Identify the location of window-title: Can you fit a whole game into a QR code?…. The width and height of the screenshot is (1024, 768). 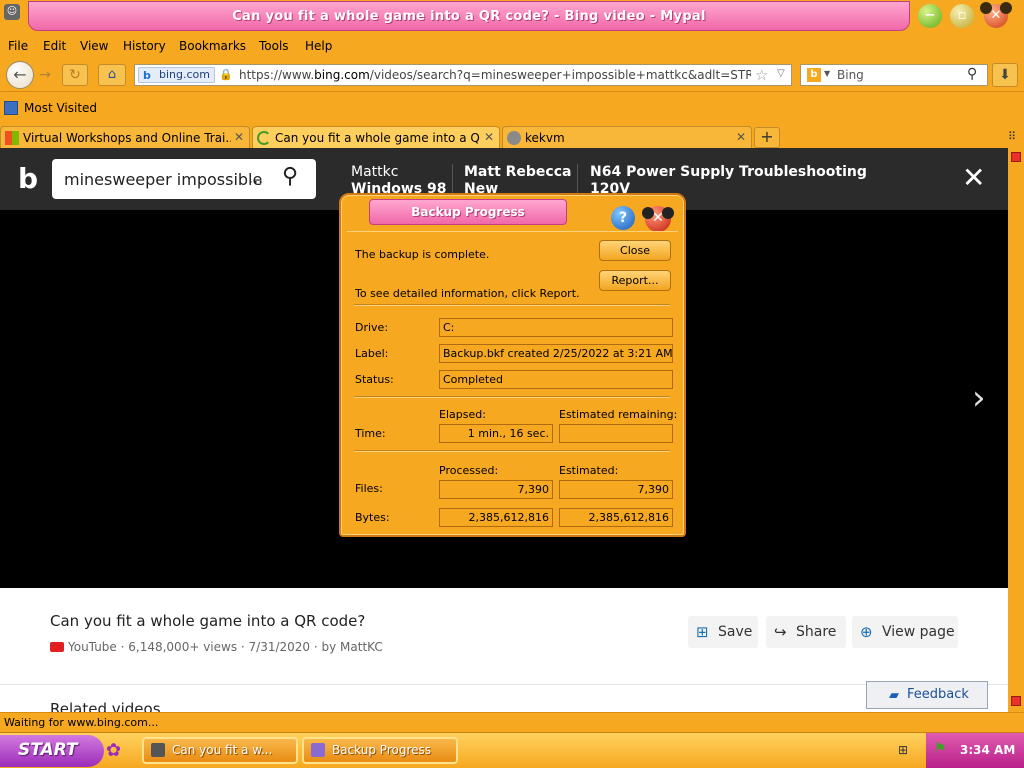
(469, 16).